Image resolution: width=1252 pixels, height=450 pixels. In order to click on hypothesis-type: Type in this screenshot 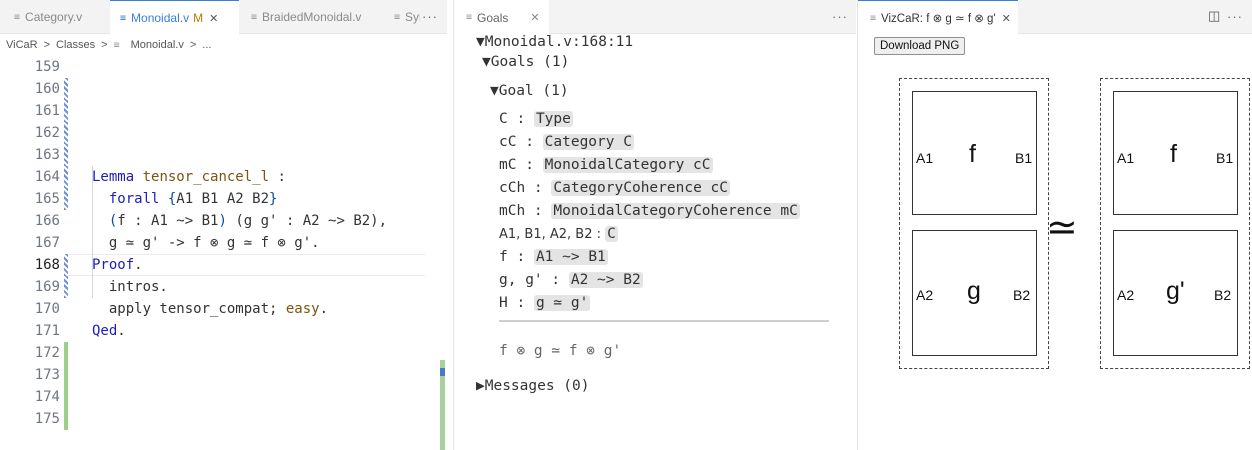, I will do `click(553, 119)`.